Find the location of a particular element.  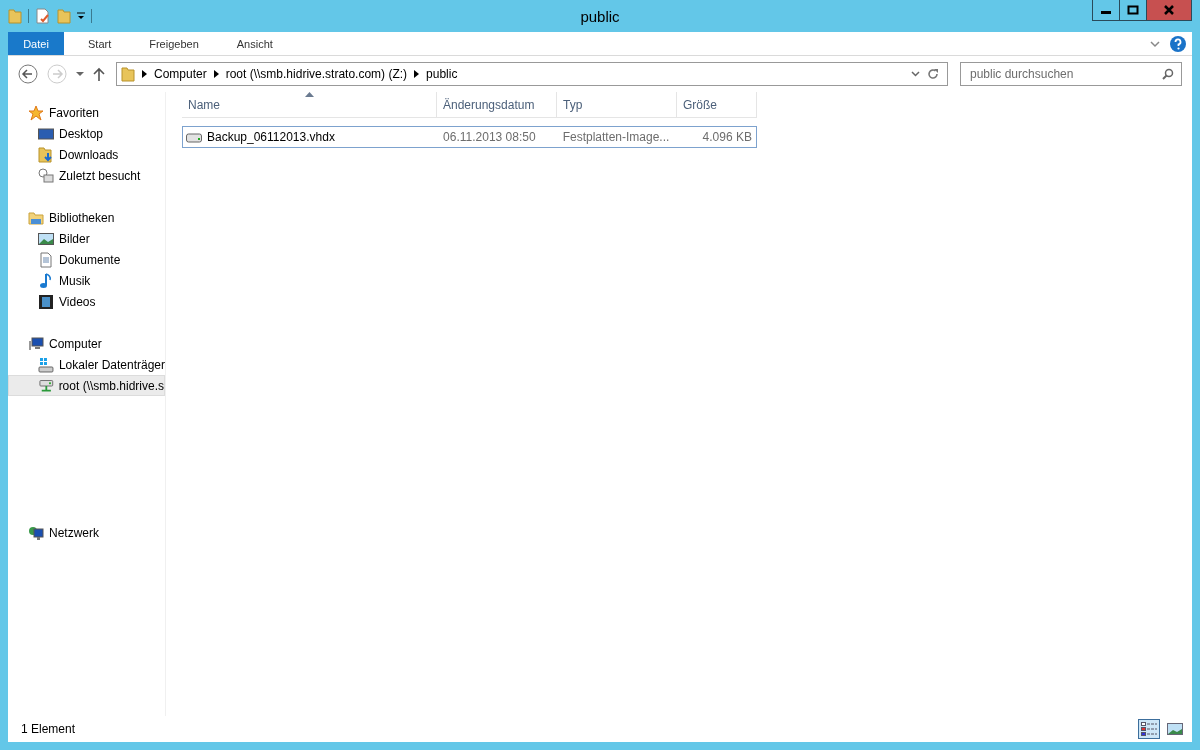

modified-date: 06.11.2013 08:50 is located at coordinates (489, 137).